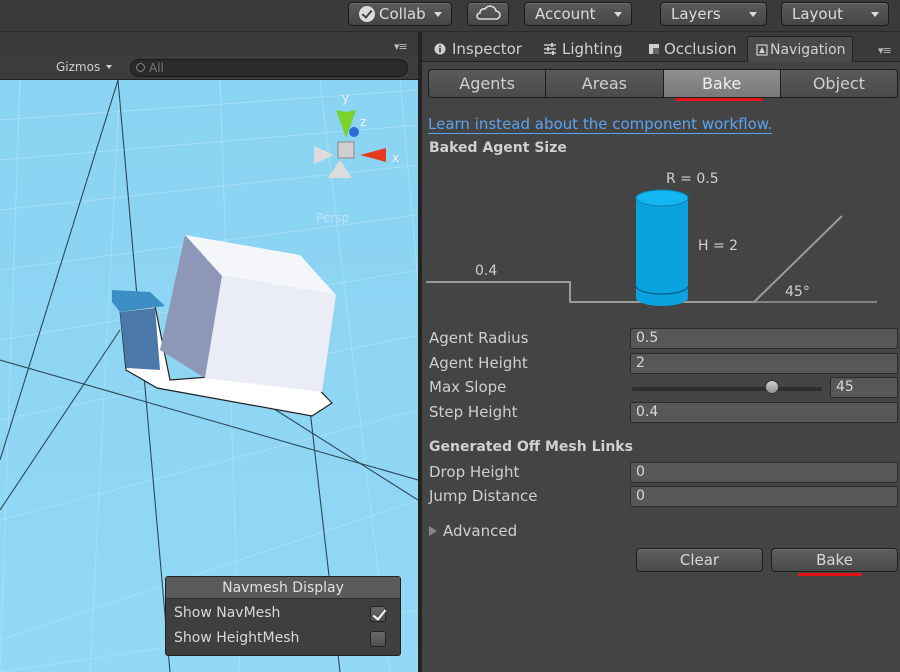 This screenshot has height=672, width=900. I want to click on gizmos-dropdown: Gizmos, so click(84, 68).